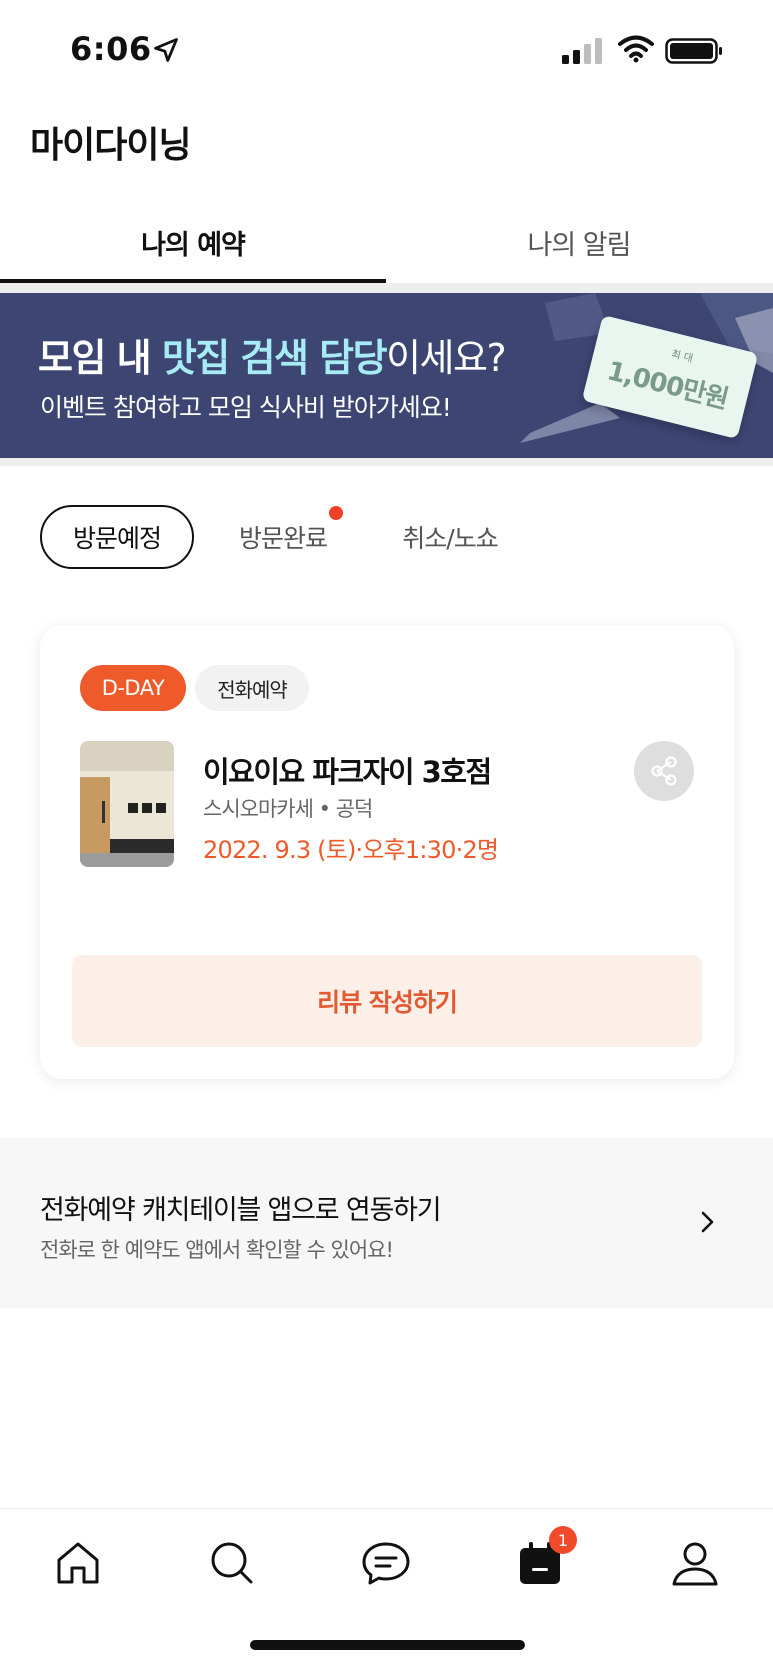 Image resolution: width=773 pixels, height=1673 pixels. Describe the element at coordinates (217, 1250) in the screenshot. I see `link-subtitle: 전화로 한 예약도 앱에서 확인할 수 있어요!` at that location.